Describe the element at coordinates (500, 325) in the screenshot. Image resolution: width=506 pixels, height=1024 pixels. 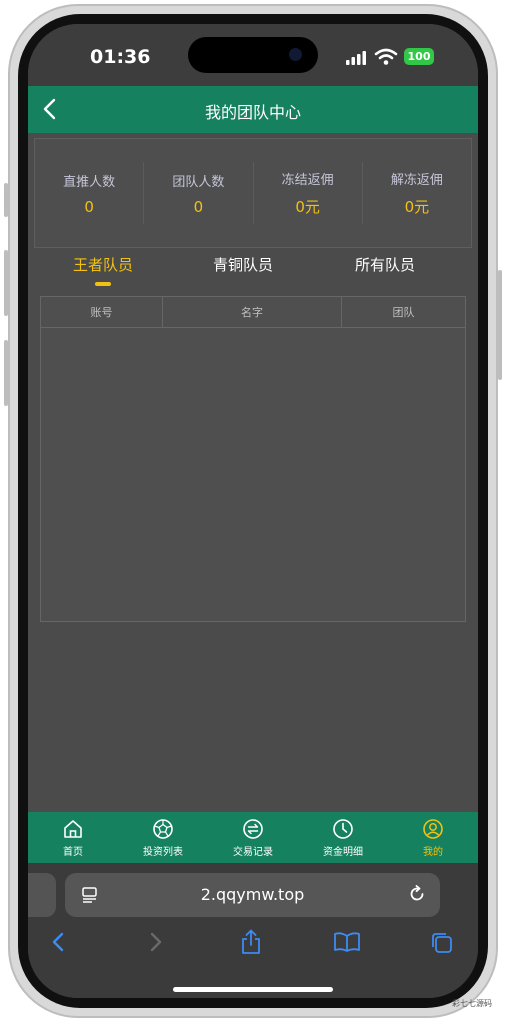
I see `power-button` at that location.